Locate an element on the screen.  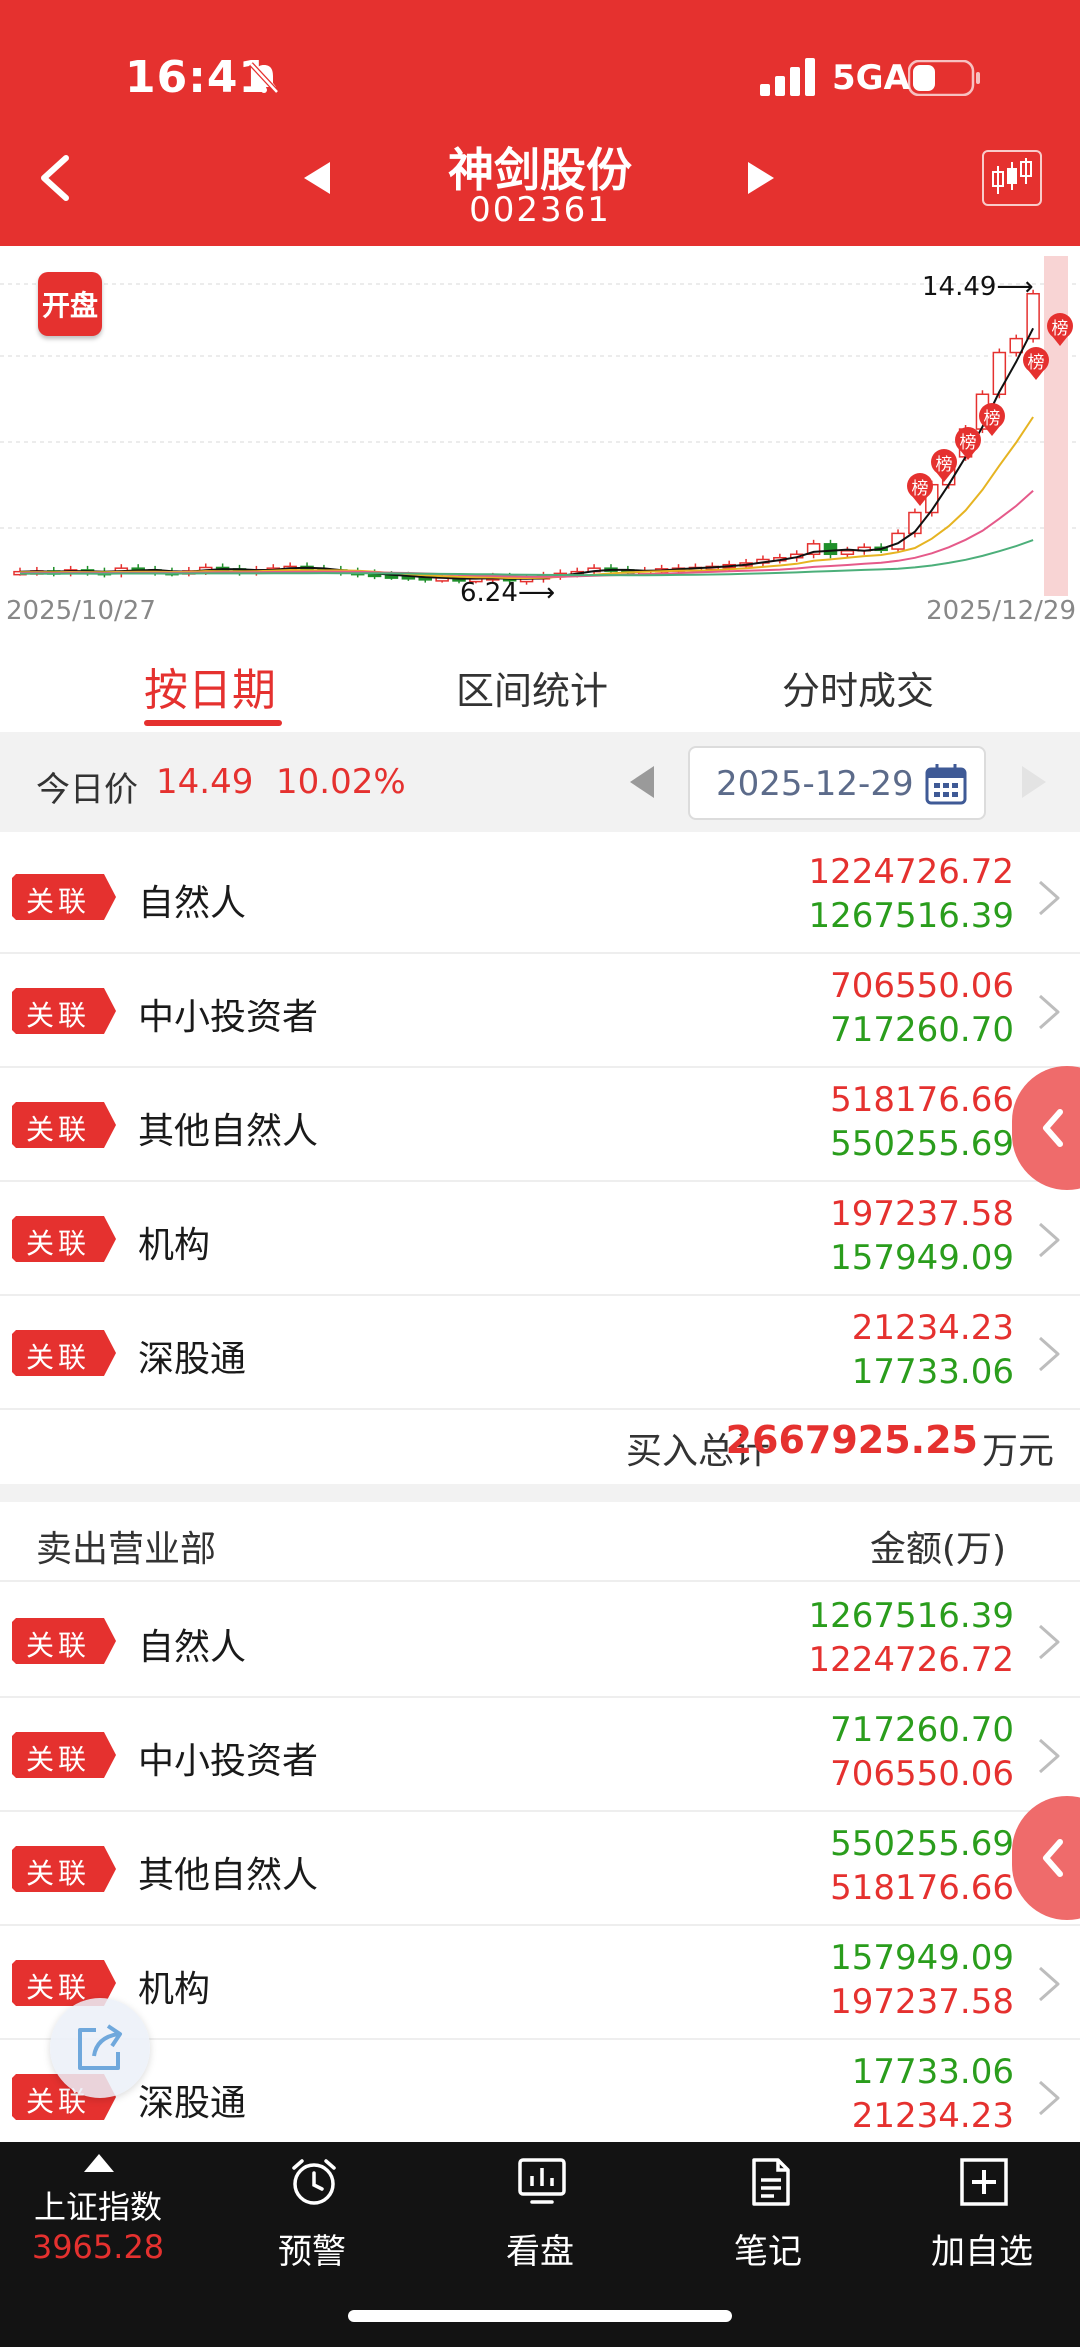
tab-intraday-trades: 分时成交 is located at coordinates (858, 687).